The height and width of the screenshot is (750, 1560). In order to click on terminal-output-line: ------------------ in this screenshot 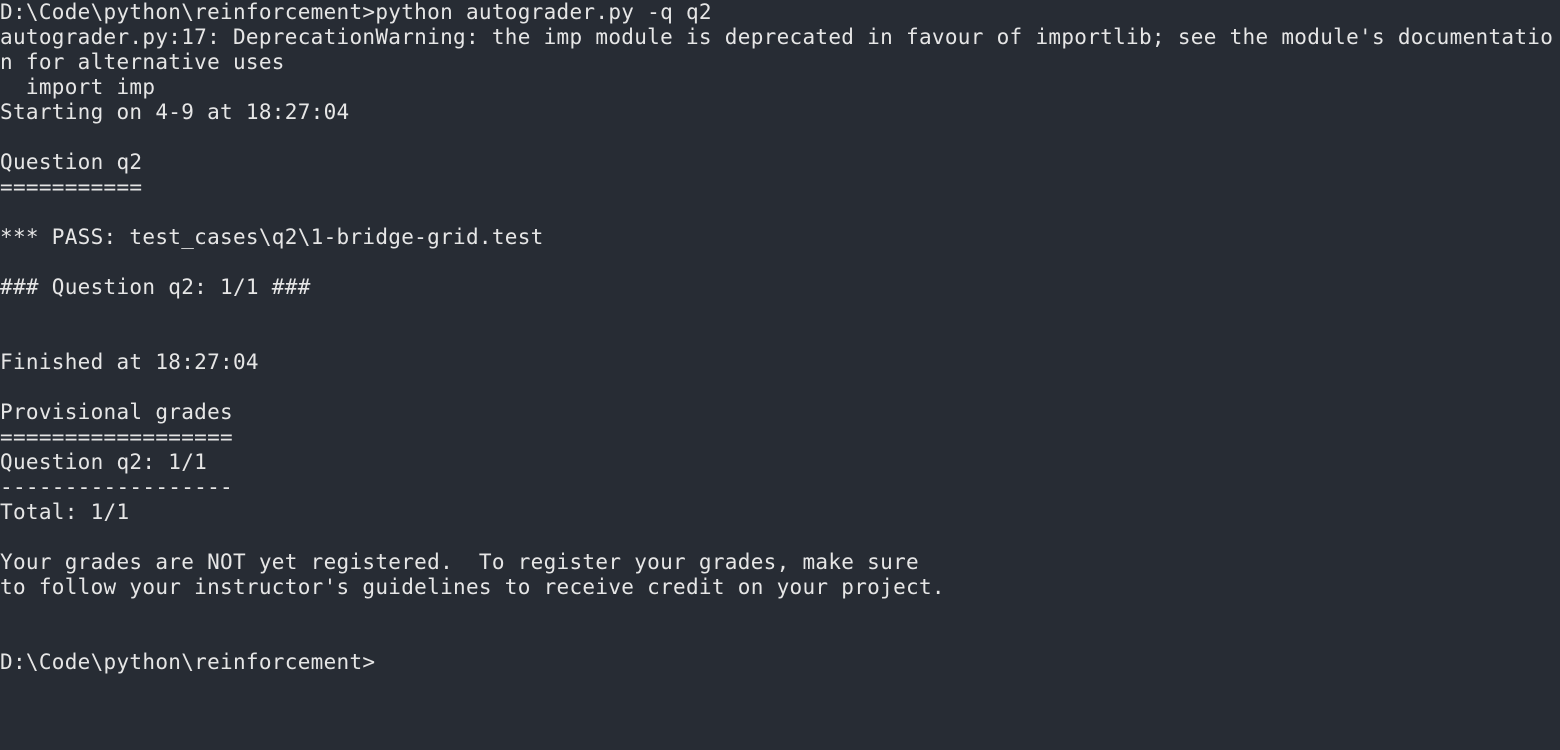, I will do `click(116, 487)`.